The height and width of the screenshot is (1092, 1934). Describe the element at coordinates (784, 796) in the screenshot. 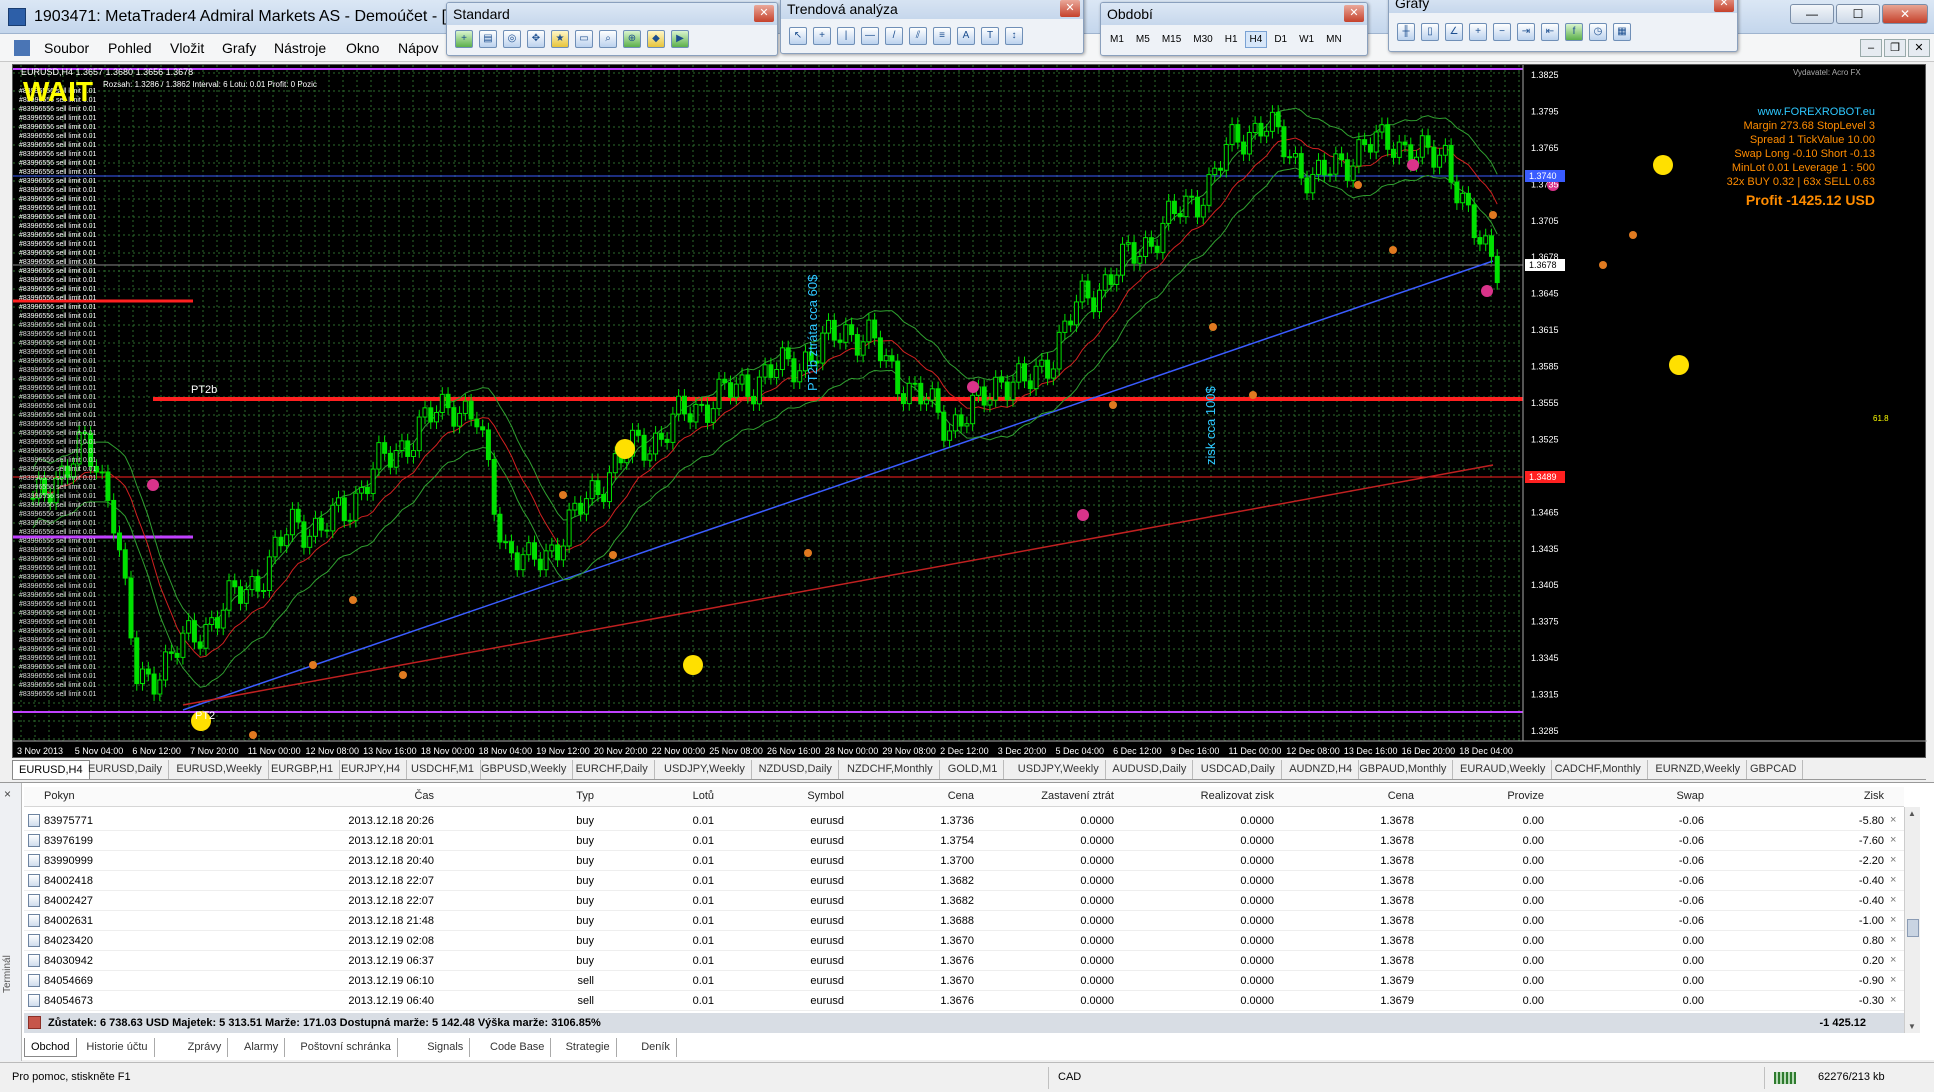

I see `col-symbol-header: Symbol` at that location.